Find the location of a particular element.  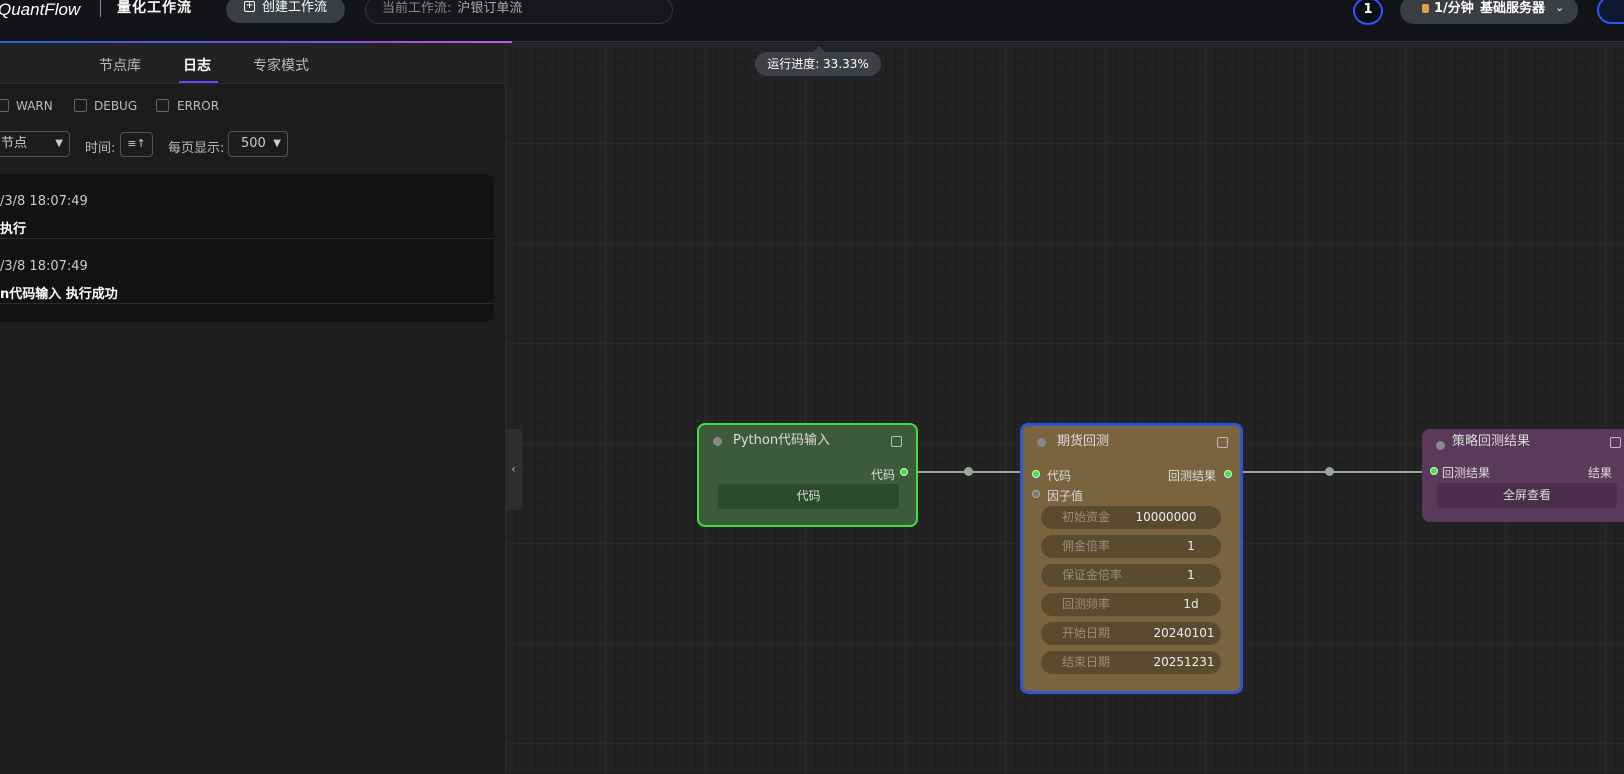

server-select-button: 1/分钟 基础服务器 ⌄ is located at coordinates (1489, 12).